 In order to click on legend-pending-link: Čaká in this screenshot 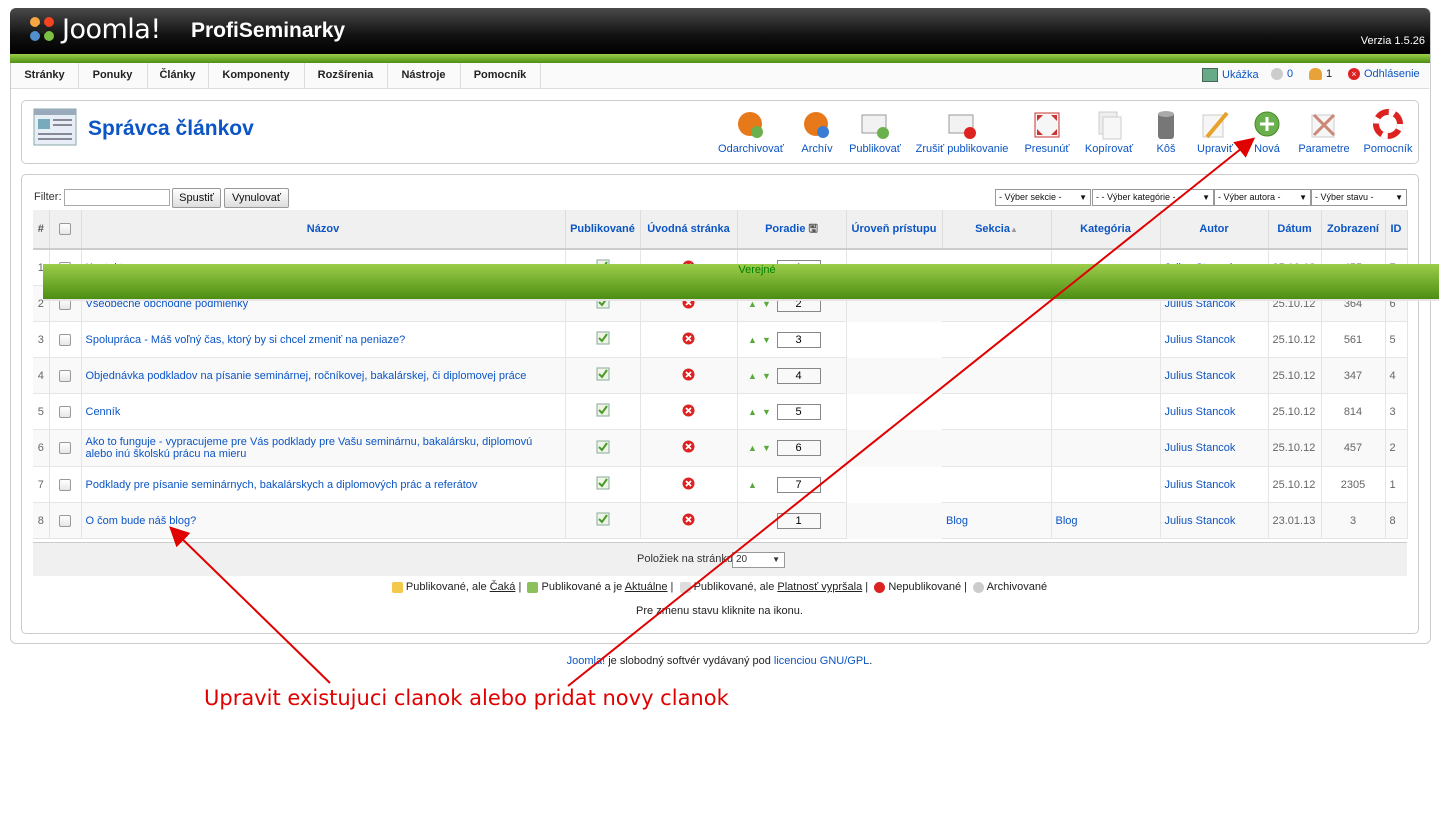, I will do `click(503, 587)`.